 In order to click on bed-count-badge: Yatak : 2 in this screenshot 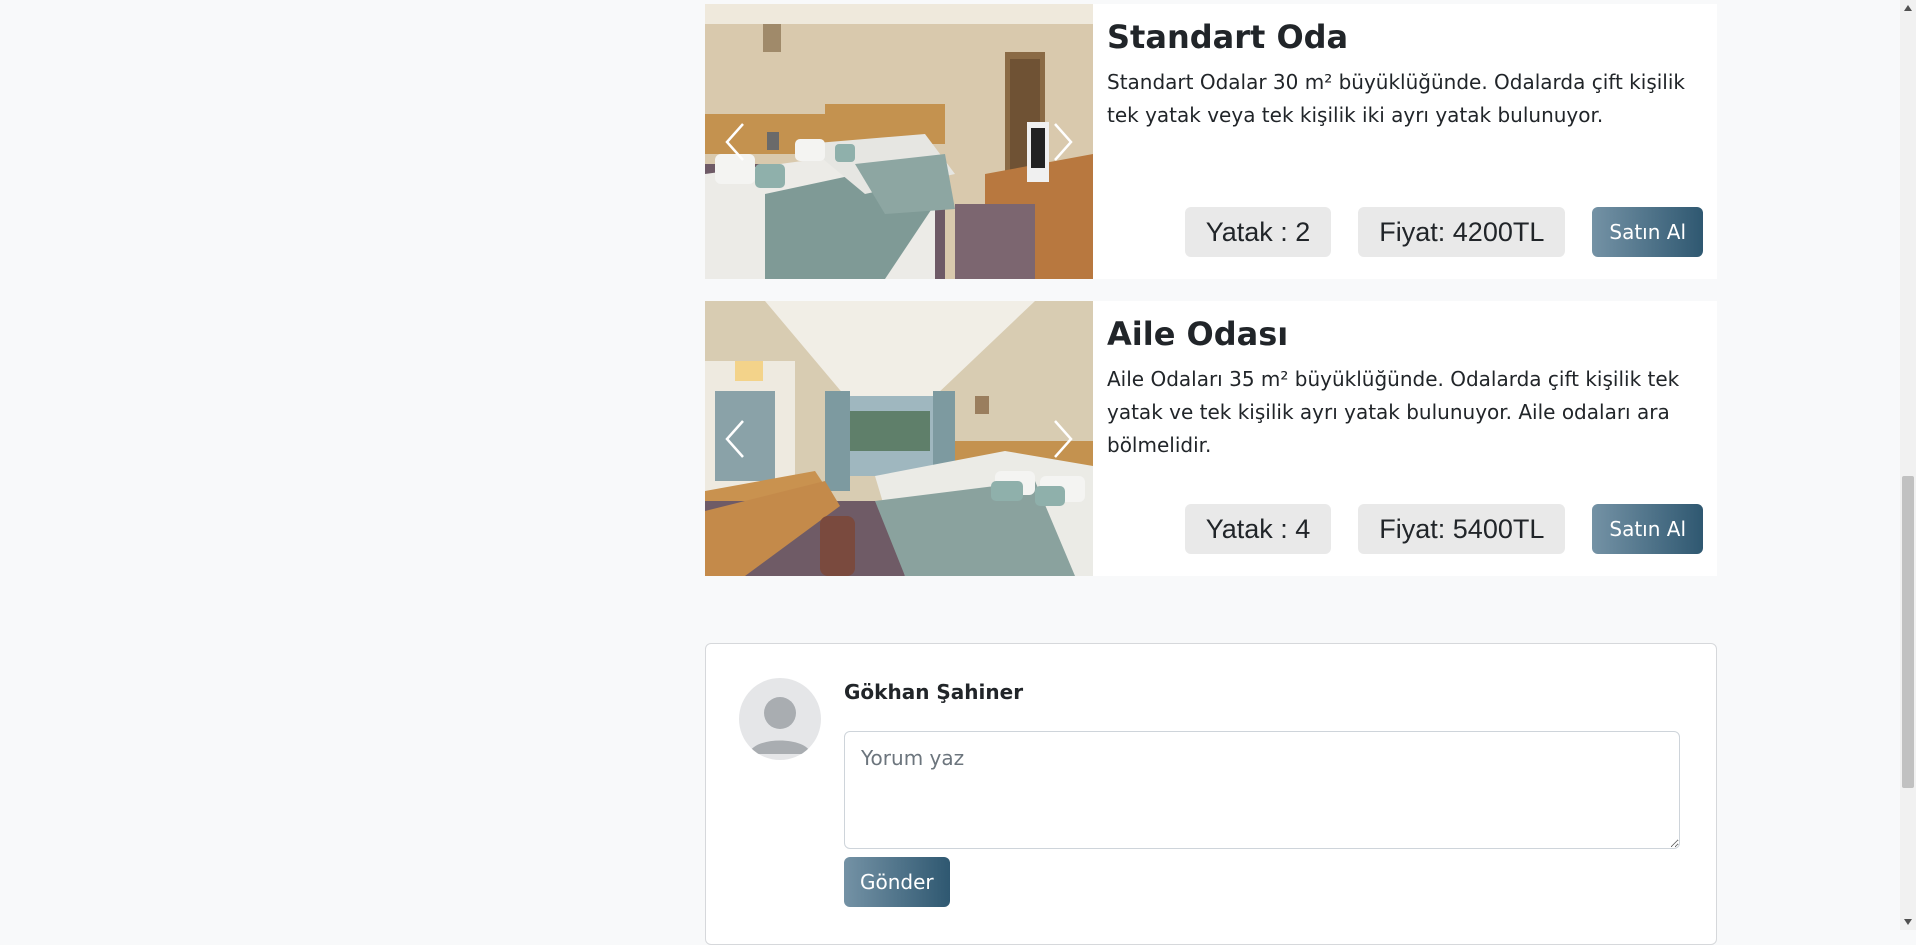, I will do `click(1258, 232)`.